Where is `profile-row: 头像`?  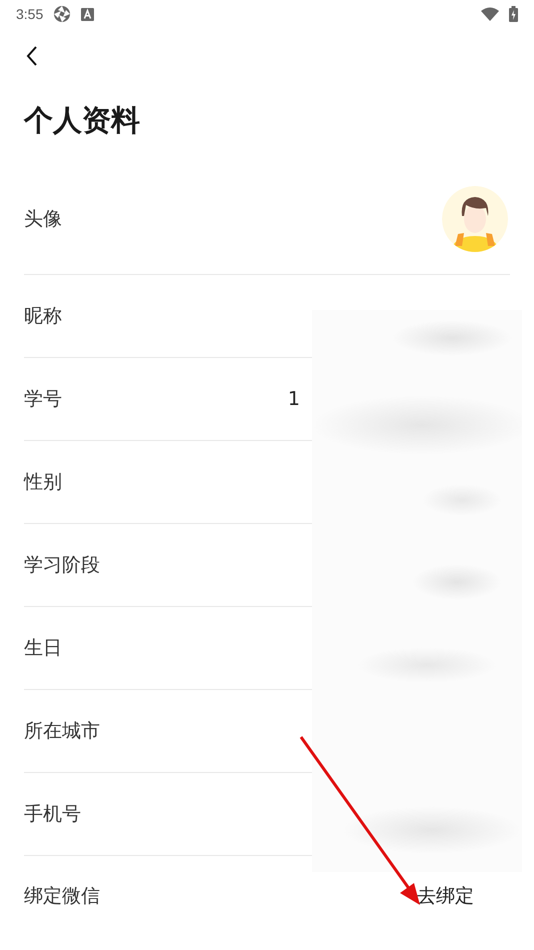
profile-row: 头像 is located at coordinates (267, 218).